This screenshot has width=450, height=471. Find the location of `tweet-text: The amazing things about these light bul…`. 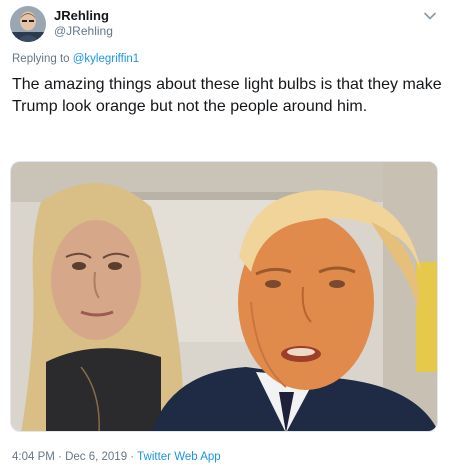

tweet-text: The amazing things about these light bul… is located at coordinates (227, 95).